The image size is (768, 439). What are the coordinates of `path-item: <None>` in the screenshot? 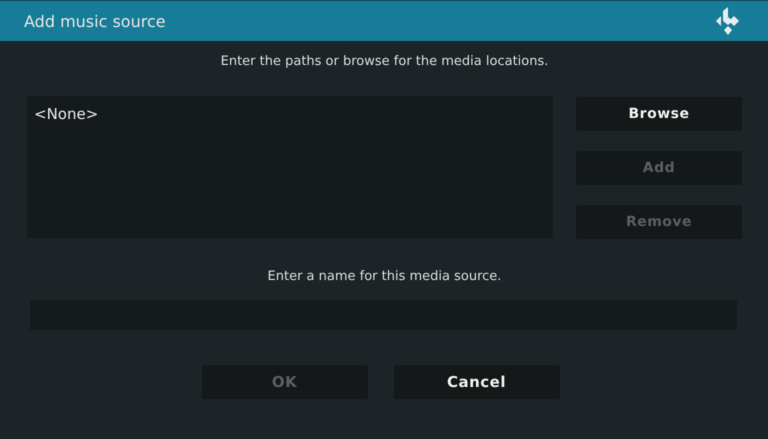 It's located at (290, 114).